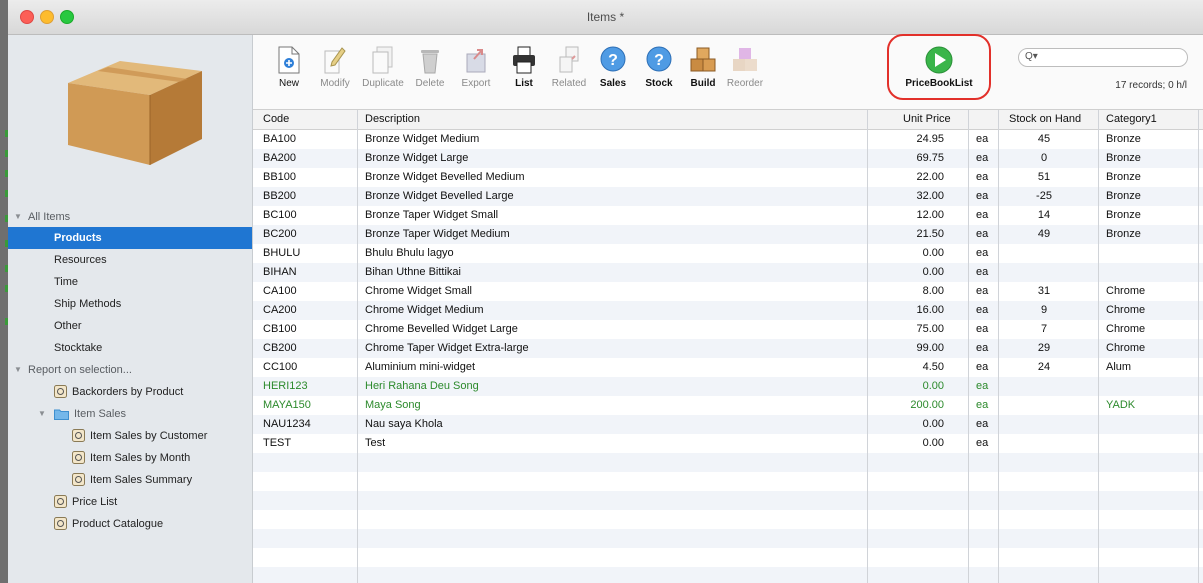 The height and width of the screenshot is (583, 1203). What do you see at coordinates (745, 59) in the screenshot?
I see `reorder-boxes-icon` at bounding box center [745, 59].